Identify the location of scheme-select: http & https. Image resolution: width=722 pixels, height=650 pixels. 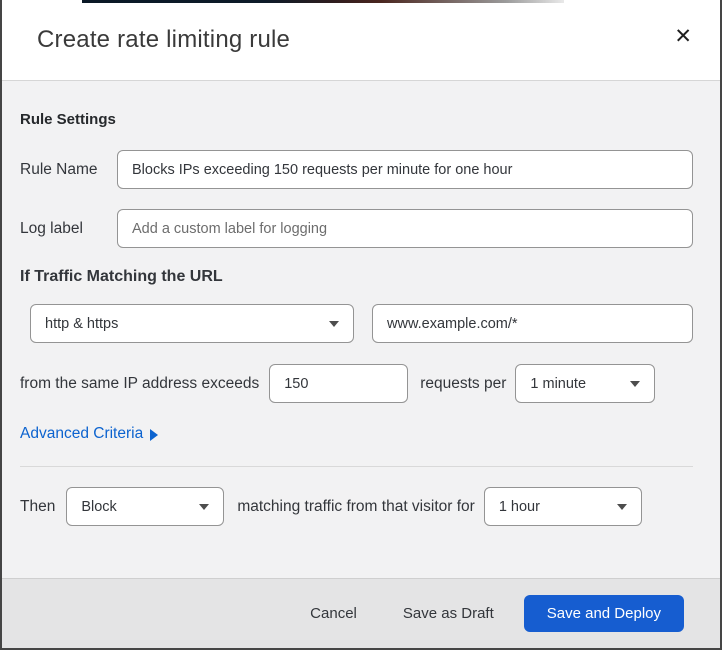
(192, 323).